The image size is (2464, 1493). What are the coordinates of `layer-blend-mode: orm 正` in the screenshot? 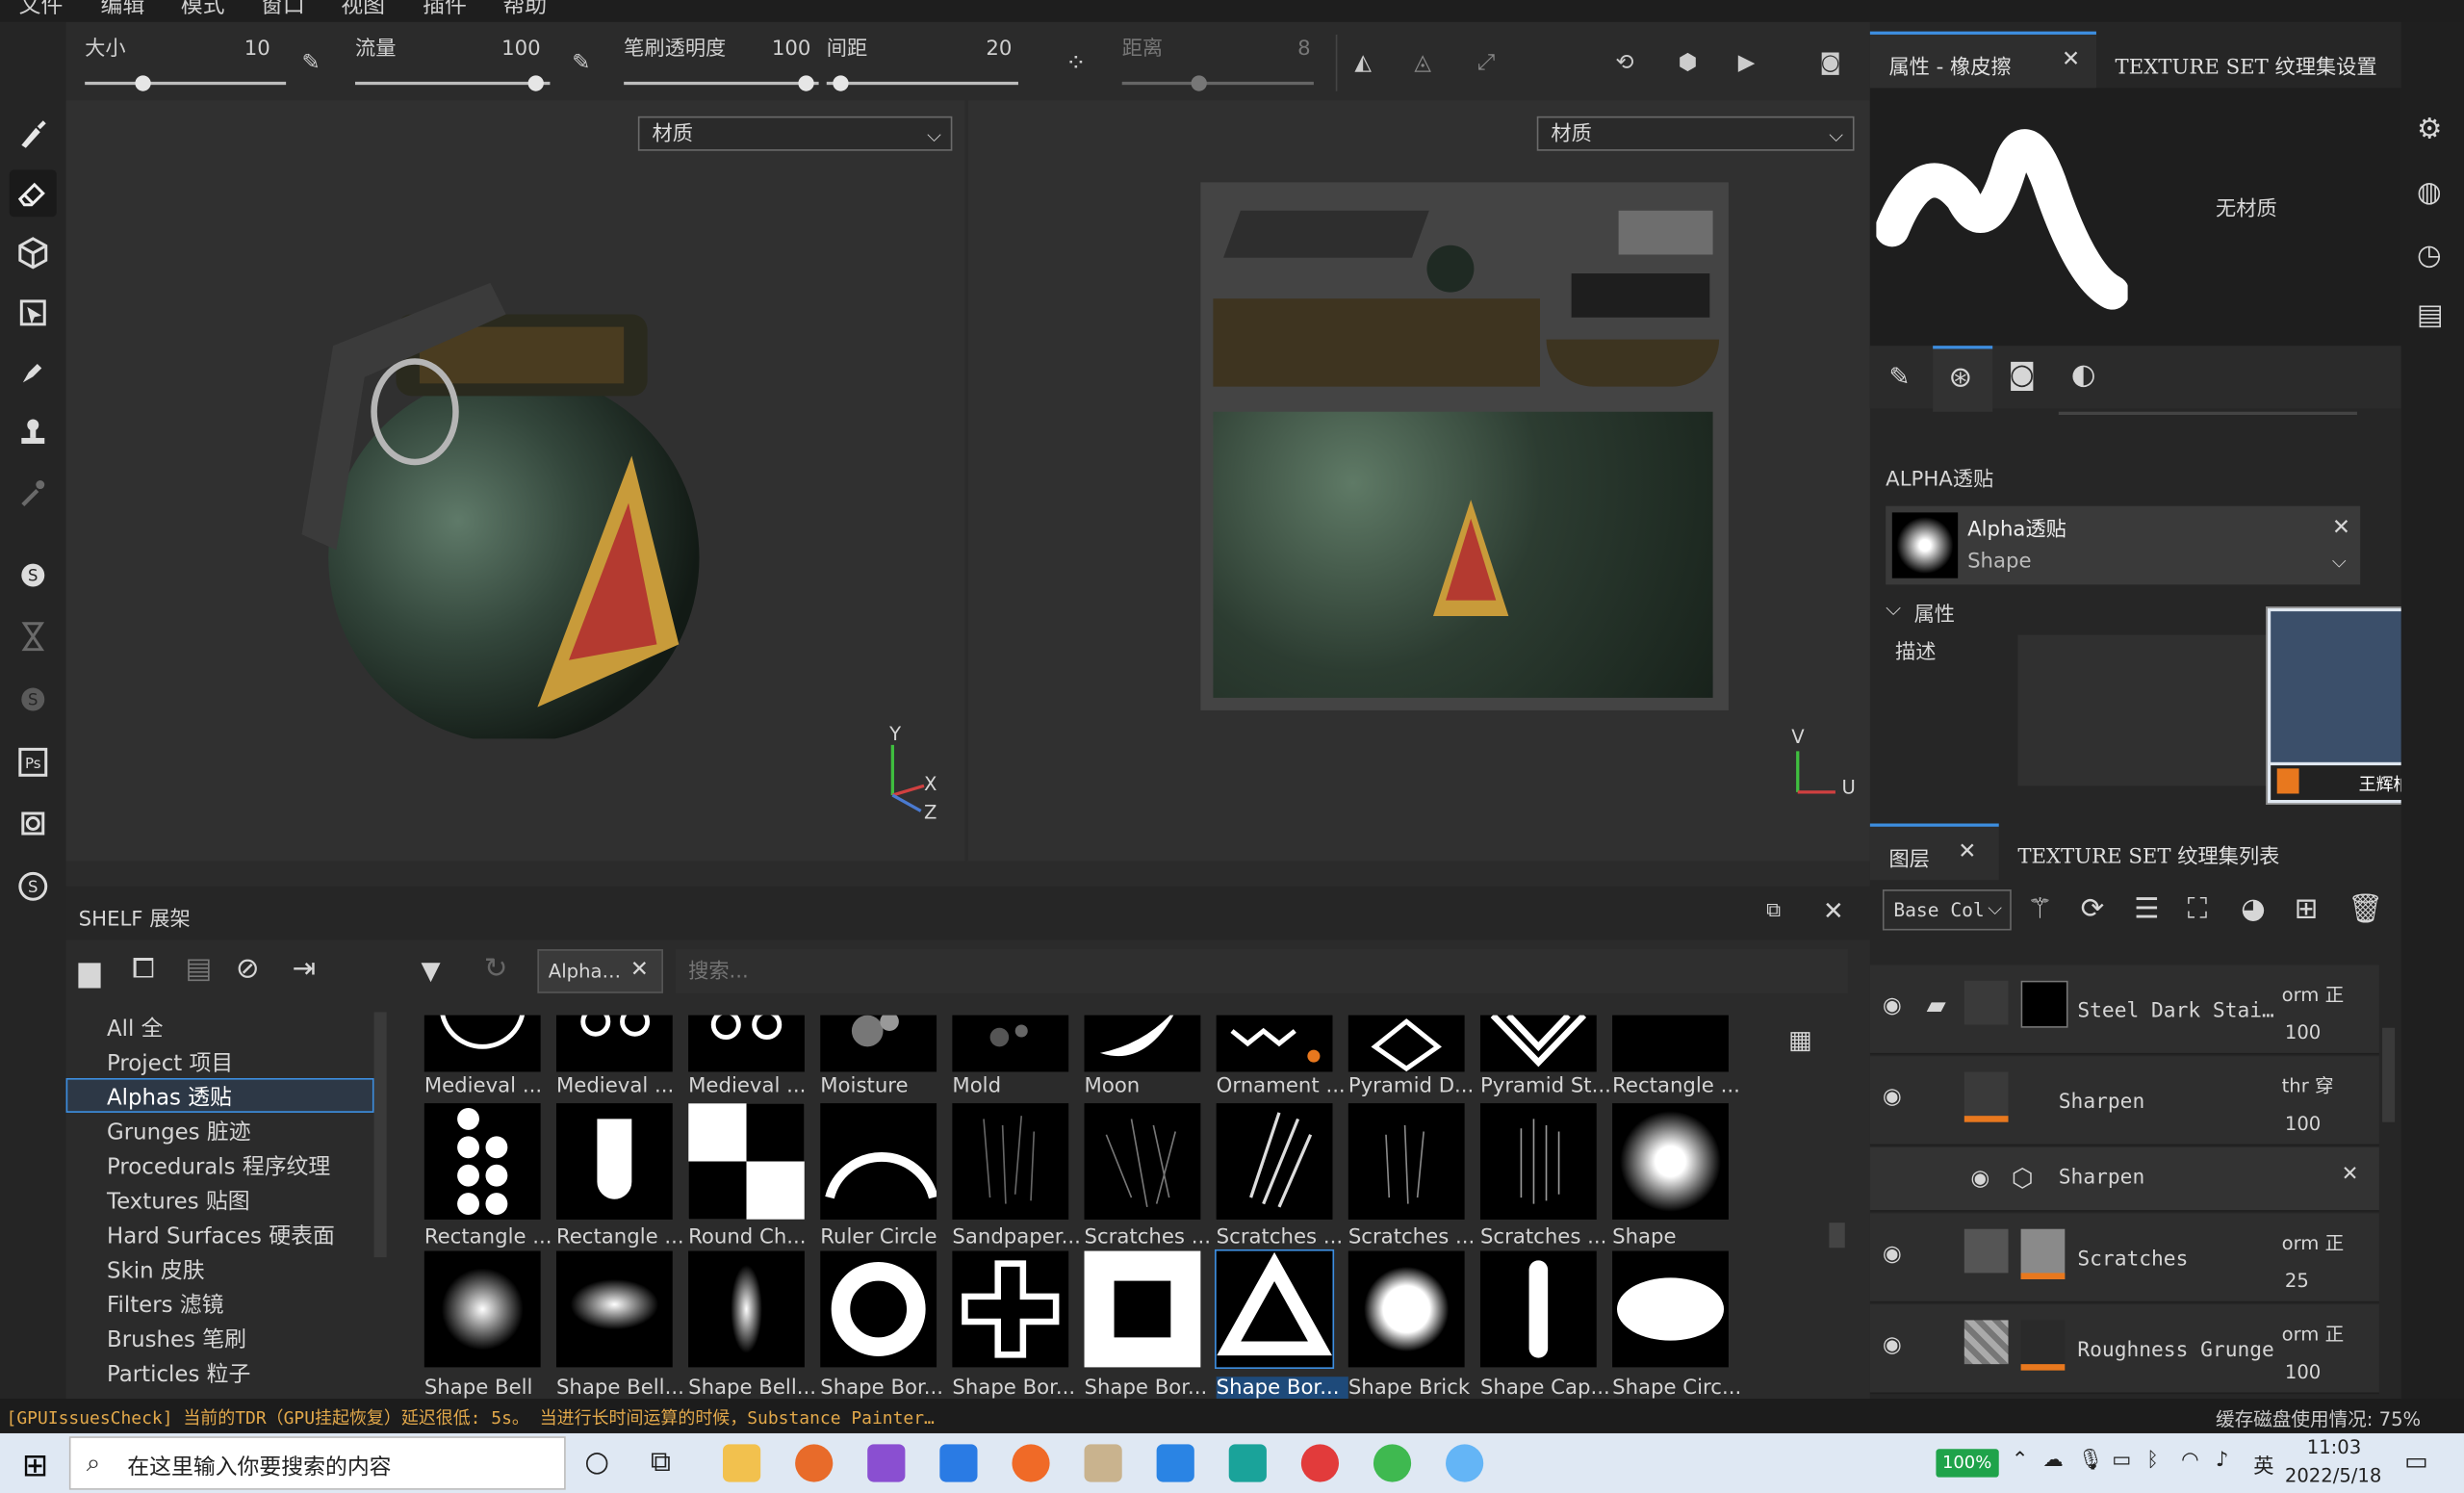 It's located at (2313, 994).